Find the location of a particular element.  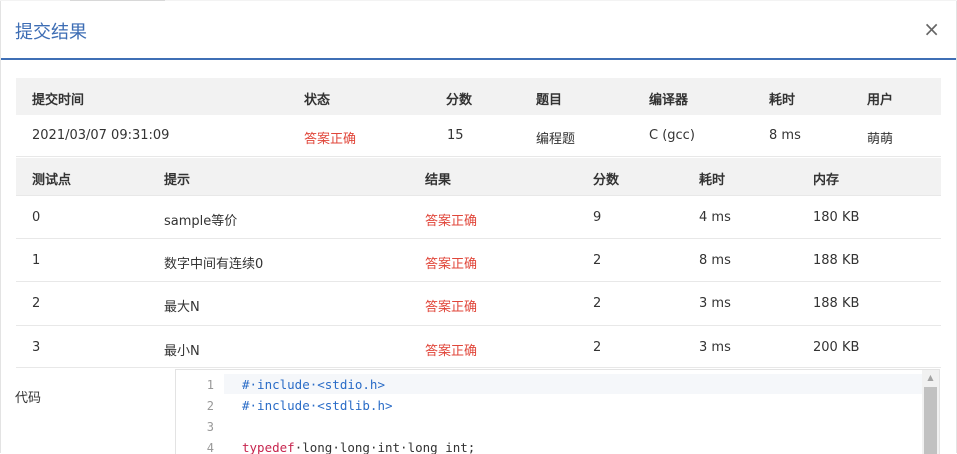

testcase-memory: 180 KB is located at coordinates (836, 217).